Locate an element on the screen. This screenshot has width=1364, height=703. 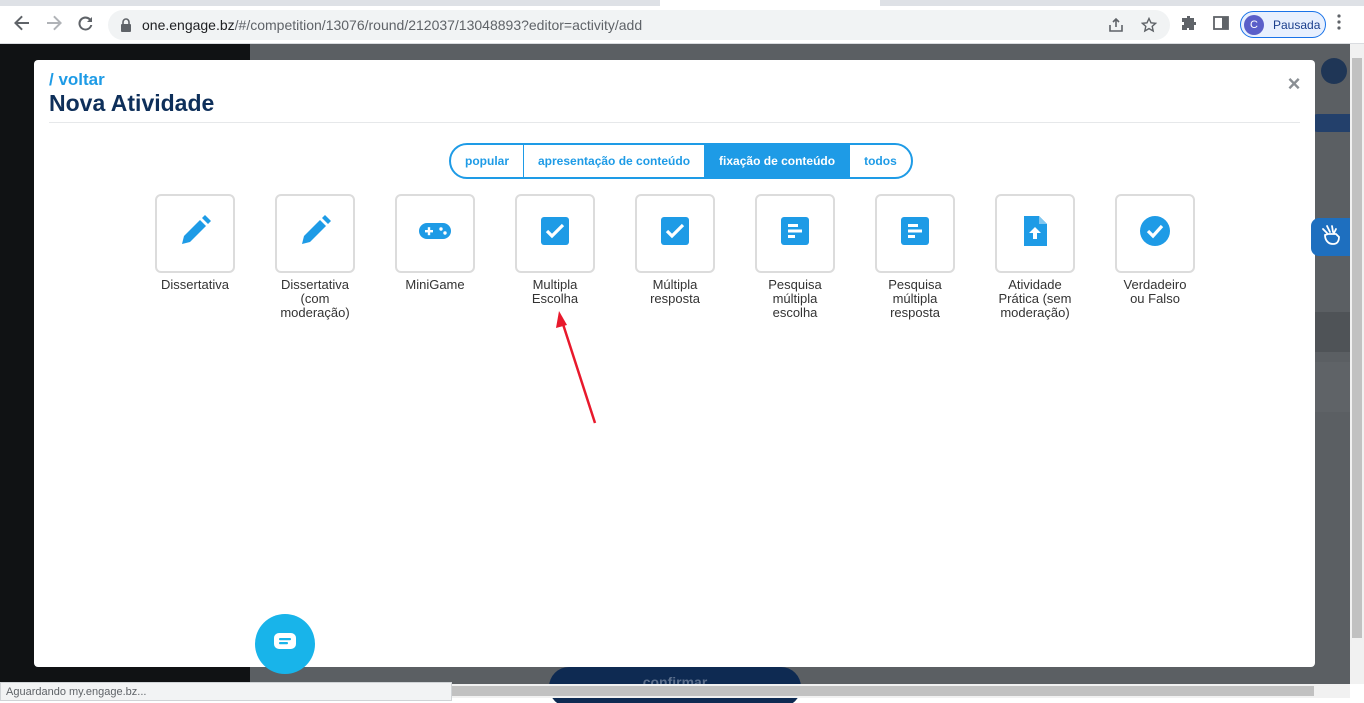
sign-language-icon is located at coordinates (1331, 237).